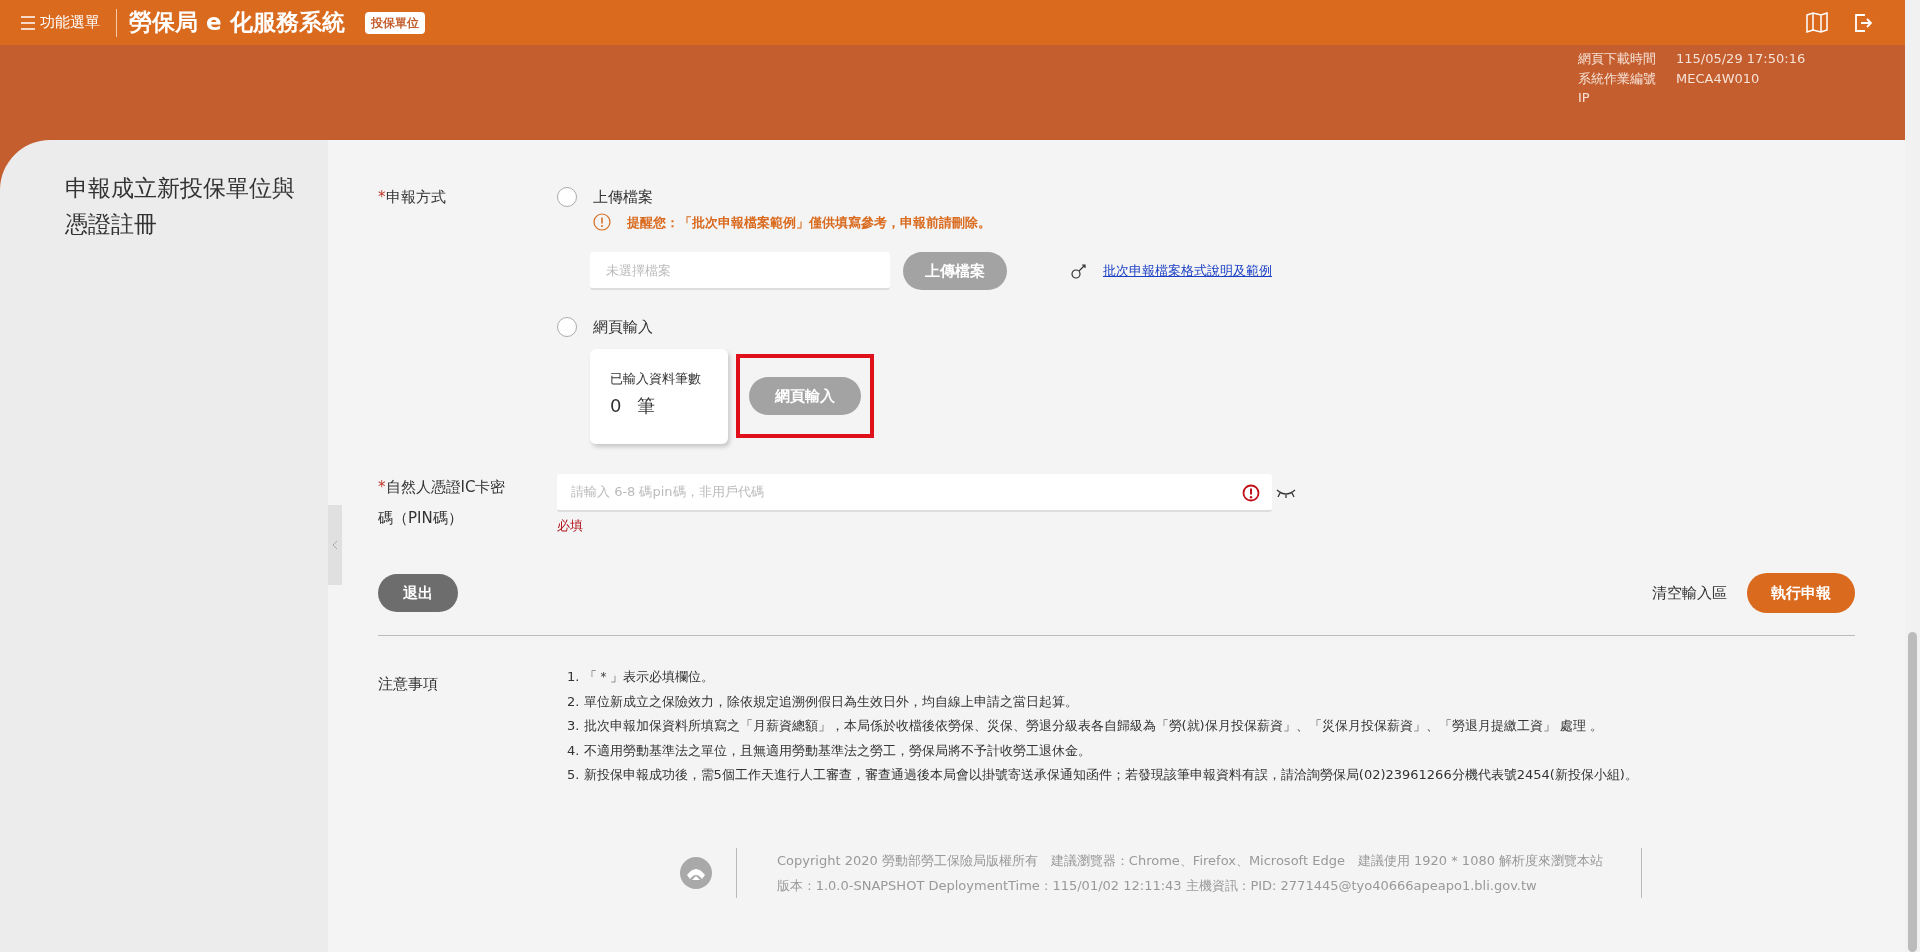 The height and width of the screenshot is (952, 1920). I want to click on exit-button: 退出, so click(418, 593).